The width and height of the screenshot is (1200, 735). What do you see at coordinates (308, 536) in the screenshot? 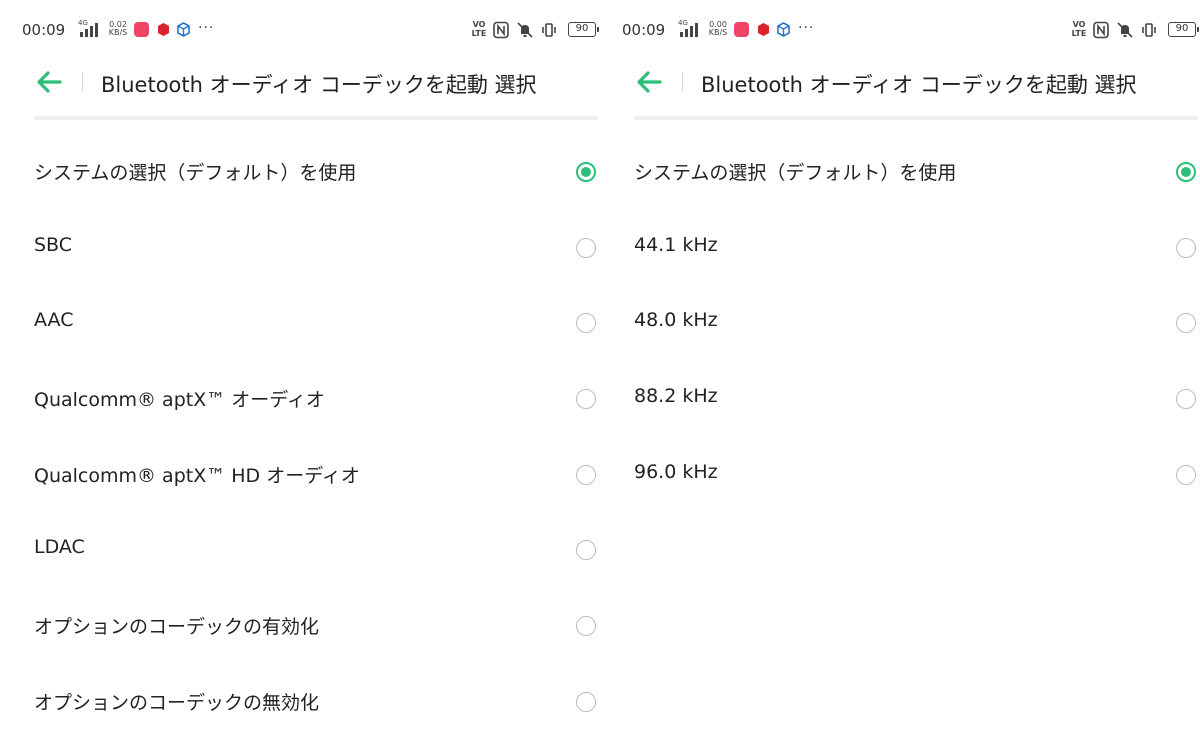
I see `list-item: LDAC` at bounding box center [308, 536].